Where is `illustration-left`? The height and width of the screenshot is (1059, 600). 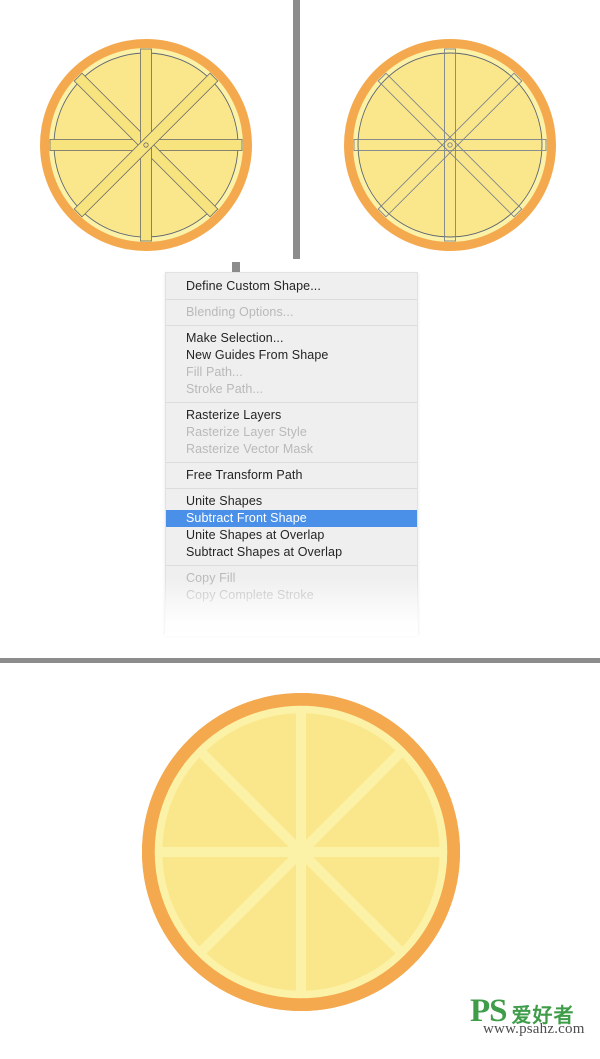
illustration-left is located at coordinates (150, 140).